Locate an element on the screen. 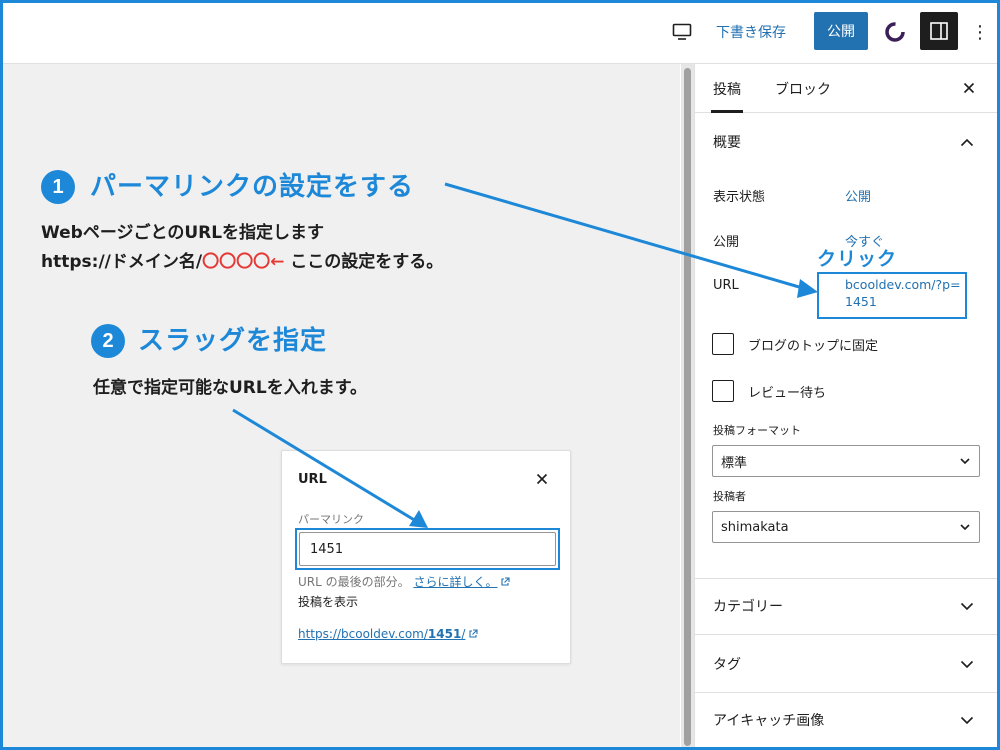 The image size is (1000, 750). desktop-preview-icon is located at coordinates (682, 32).